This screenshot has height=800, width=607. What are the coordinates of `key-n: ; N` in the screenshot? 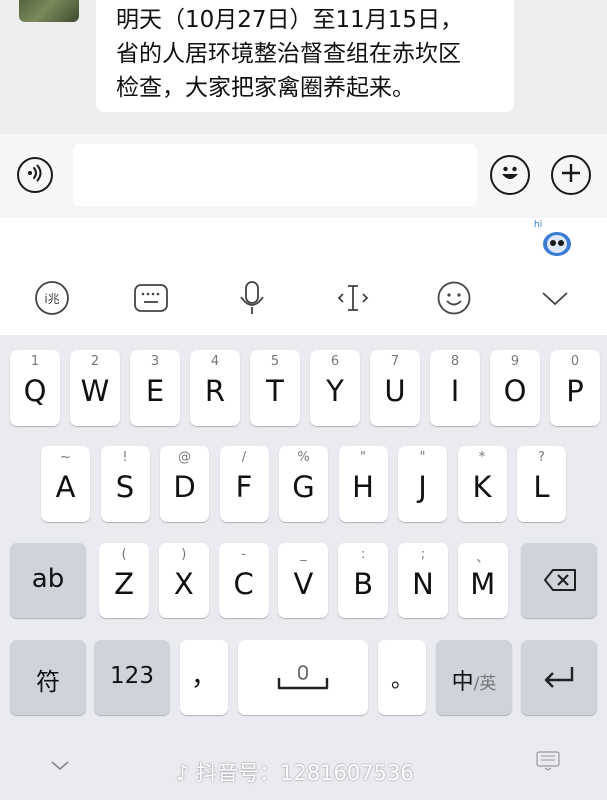 It's located at (423, 580).